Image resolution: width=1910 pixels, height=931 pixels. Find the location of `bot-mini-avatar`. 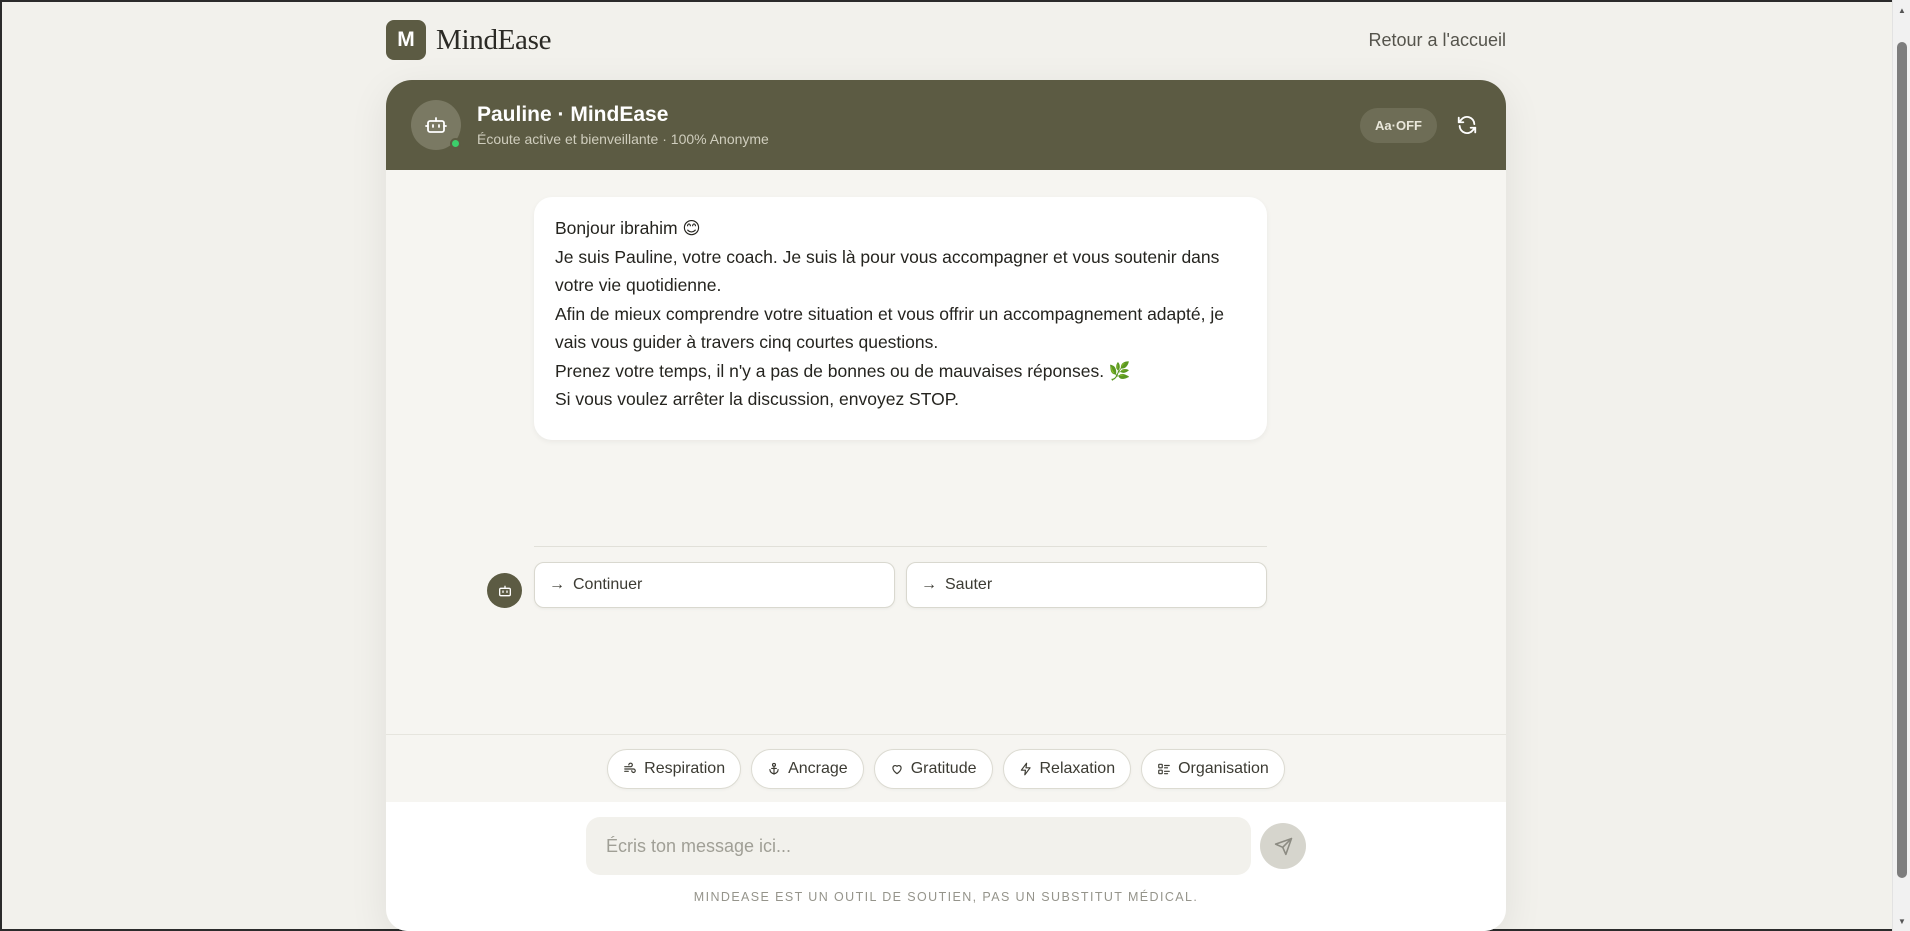

bot-mini-avatar is located at coordinates (504, 590).